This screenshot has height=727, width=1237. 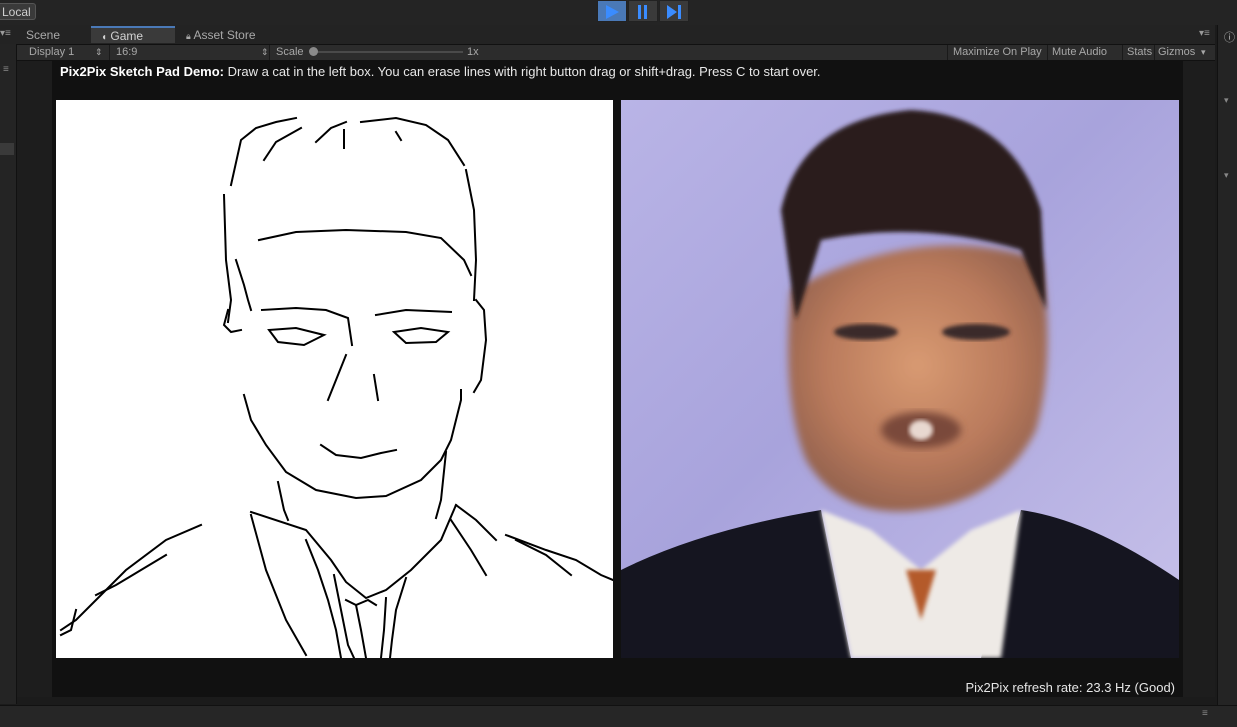 What do you see at coordinates (224, 35) in the screenshot?
I see `tab-asset-store-label: Asset Store` at bounding box center [224, 35].